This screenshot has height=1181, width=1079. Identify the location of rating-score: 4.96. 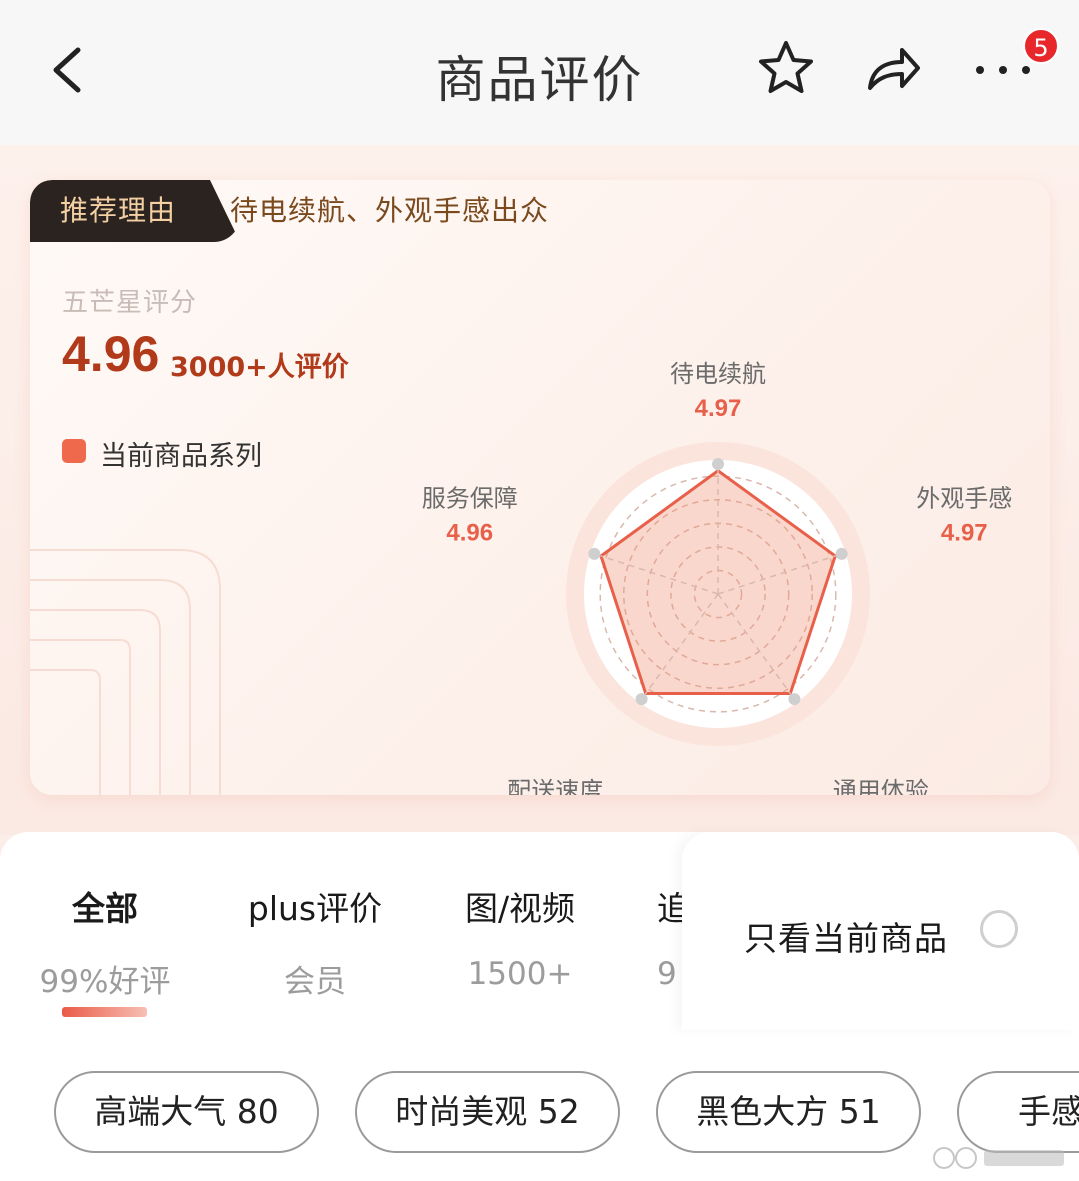
(111, 354).